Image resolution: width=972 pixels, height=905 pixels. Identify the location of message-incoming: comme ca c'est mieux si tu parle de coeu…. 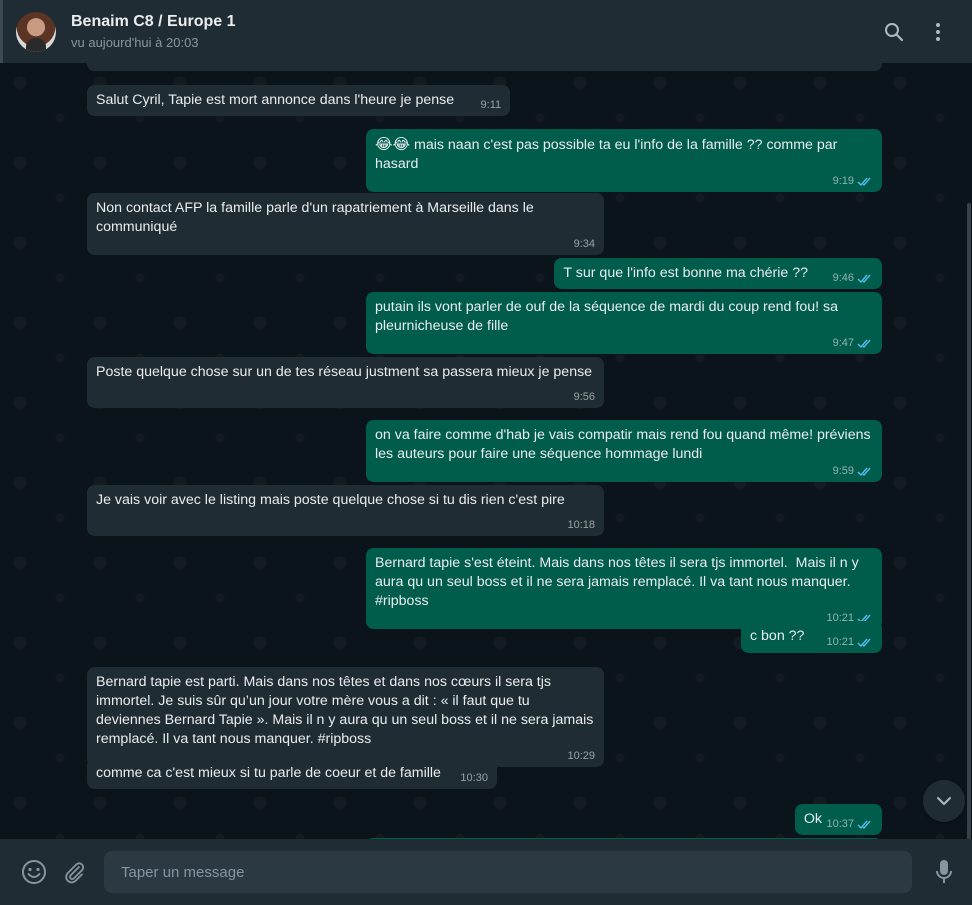
(292, 773).